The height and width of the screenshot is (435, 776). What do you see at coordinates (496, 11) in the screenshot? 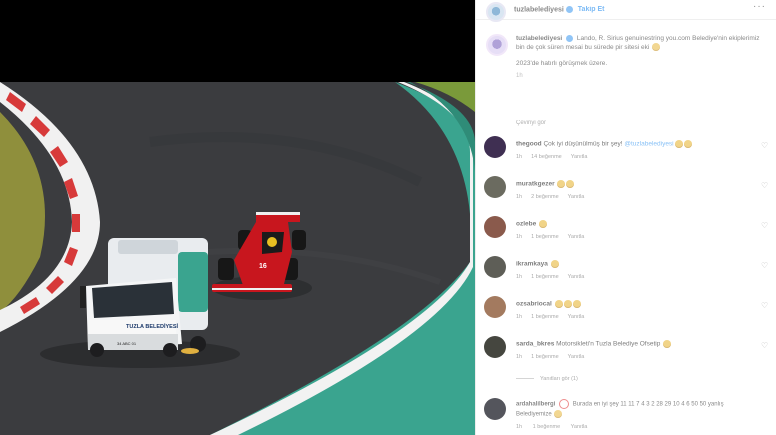
I see `header-avatar` at bounding box center [496, 11].